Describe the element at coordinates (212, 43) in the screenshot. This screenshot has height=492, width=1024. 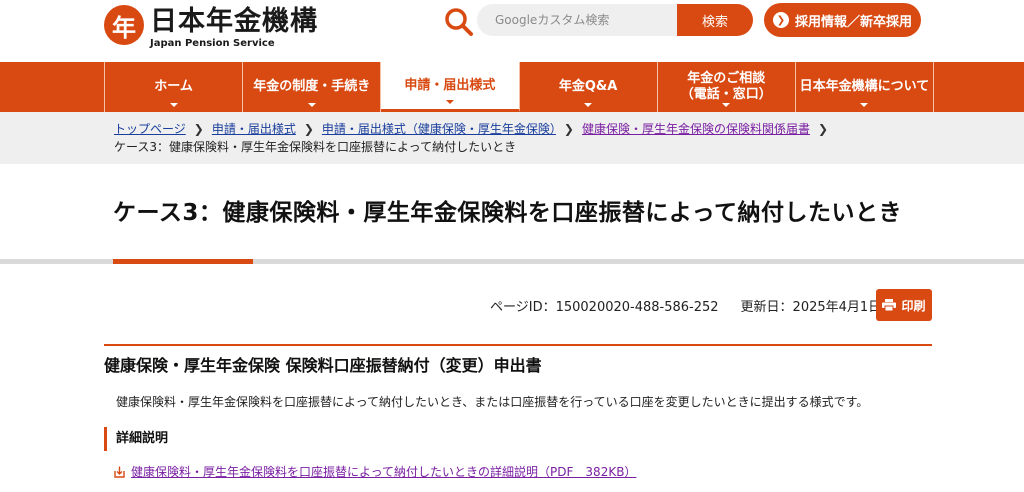
I see `logo-en: Japan Pension Service` at that location.